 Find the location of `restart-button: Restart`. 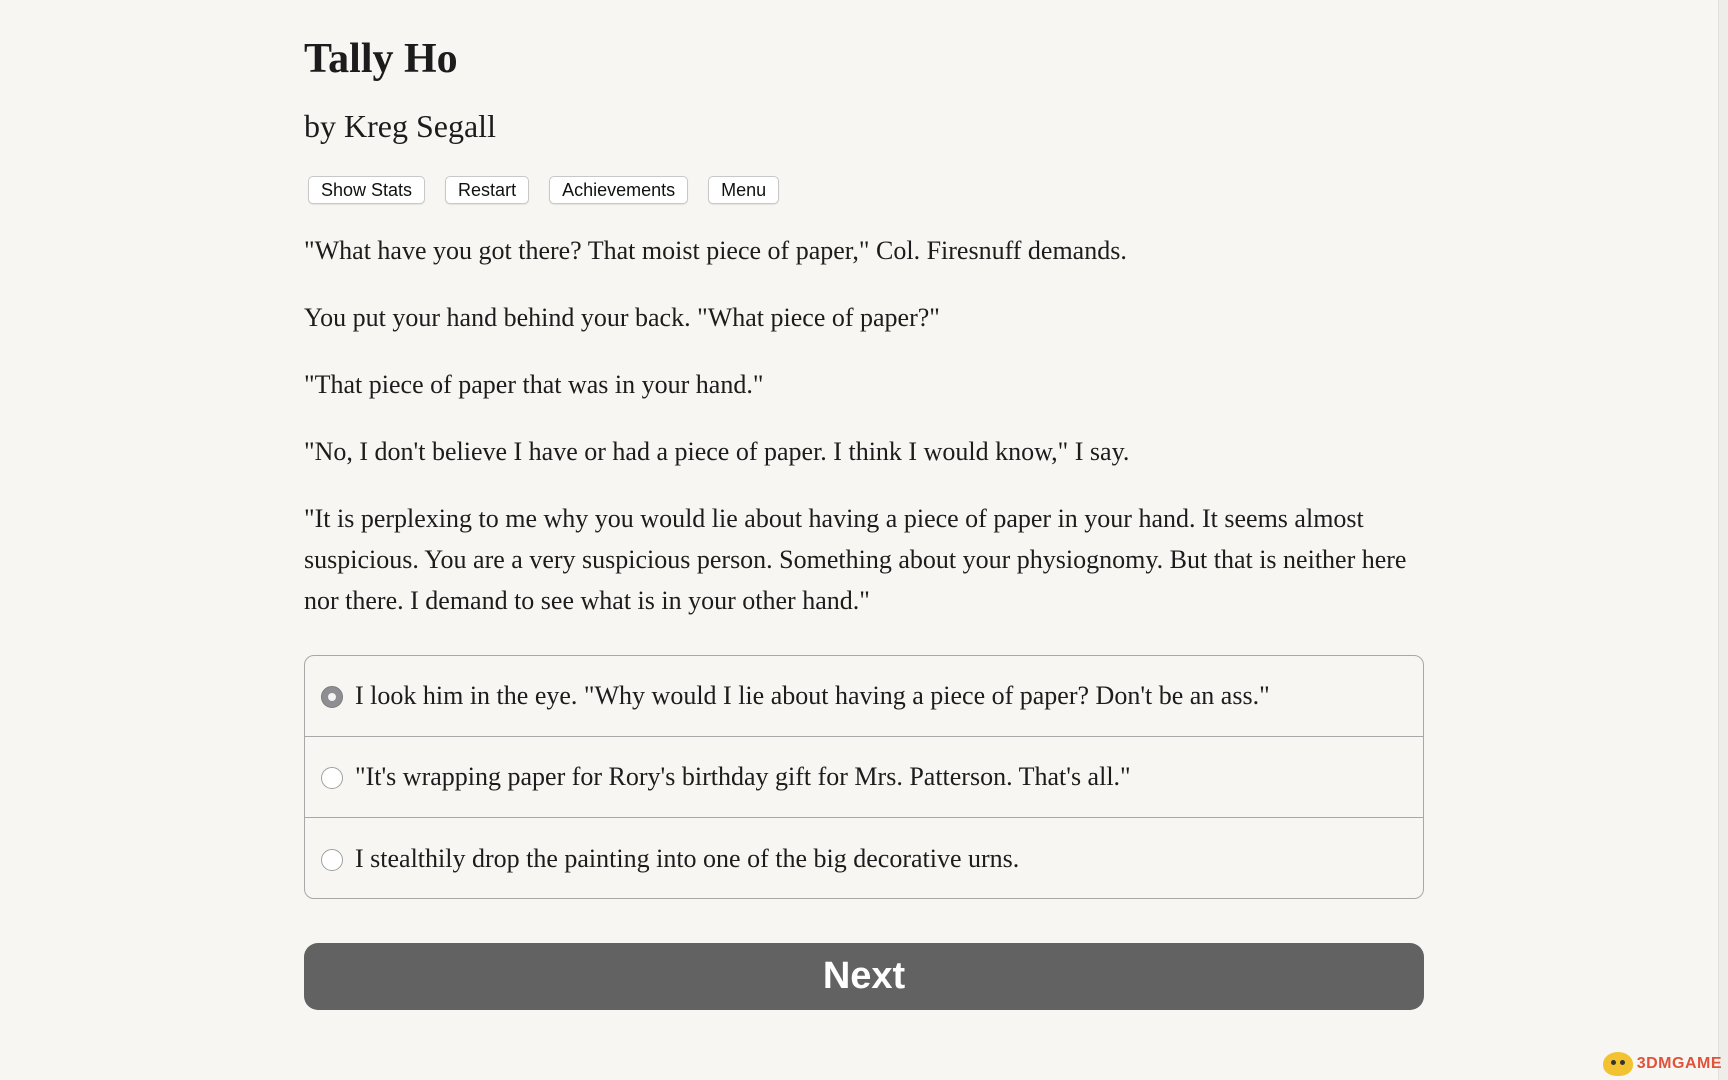

restart-button: Restart is located at coordinates (487, 190).